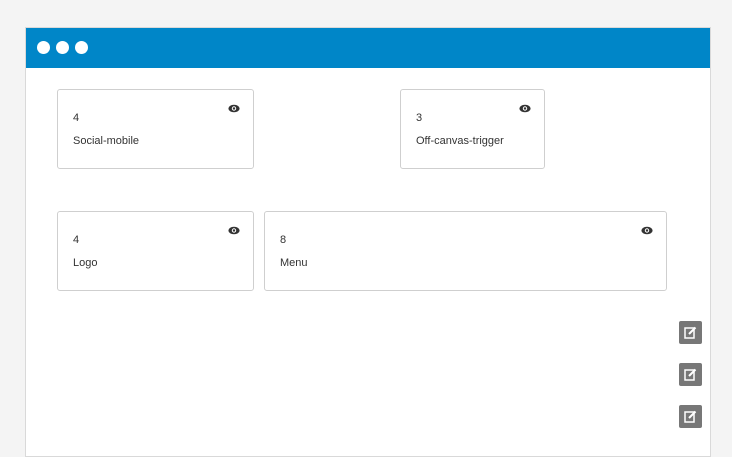 Image resolution: width=732 pixels, height=457 pixels. What do you see at coordinates (465, 251) in the screenshot?
I see `module-menu: 8 Menu` at bounding box center [465, 251].